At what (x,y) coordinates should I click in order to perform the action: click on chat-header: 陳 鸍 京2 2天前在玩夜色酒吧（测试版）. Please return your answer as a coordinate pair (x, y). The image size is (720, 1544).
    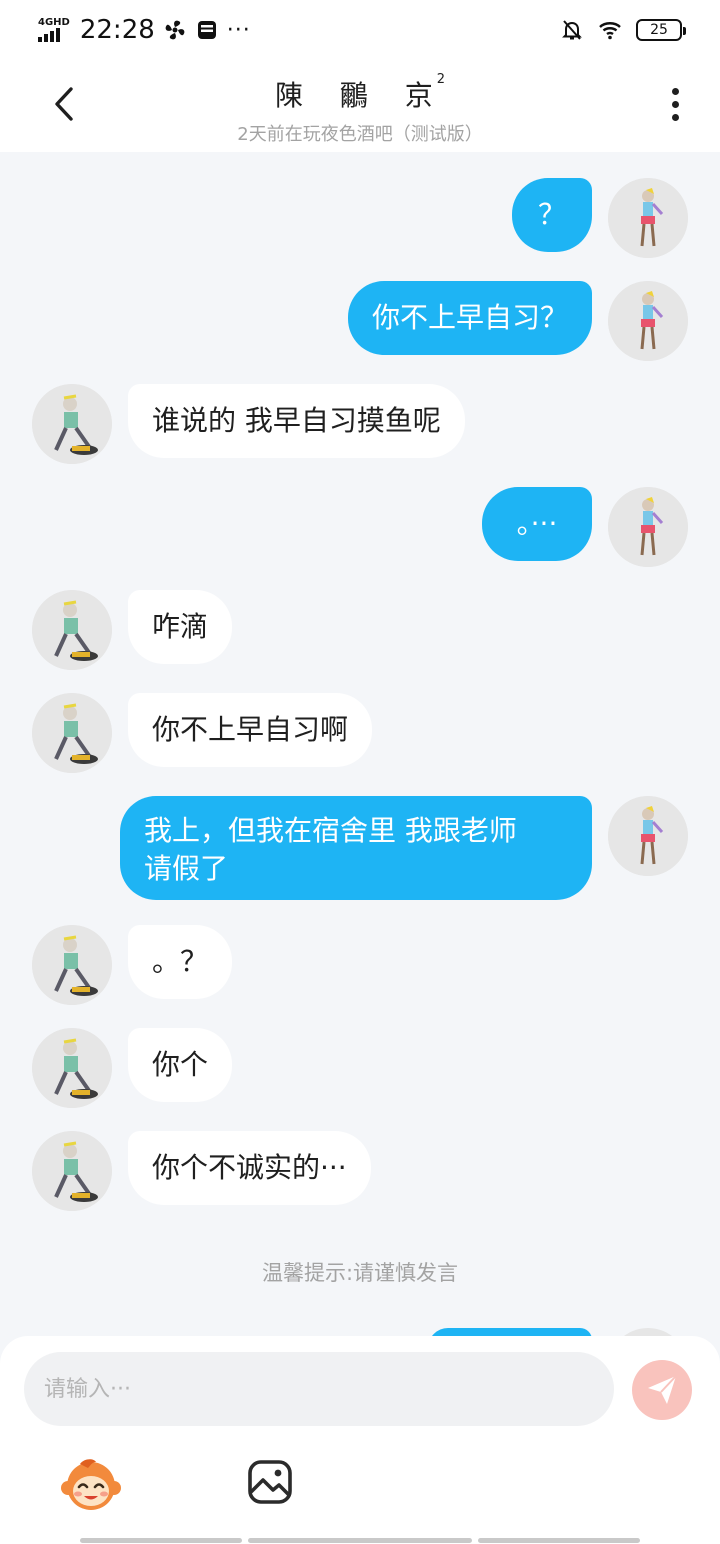
    Looking at the image, I should click on (360, 106).